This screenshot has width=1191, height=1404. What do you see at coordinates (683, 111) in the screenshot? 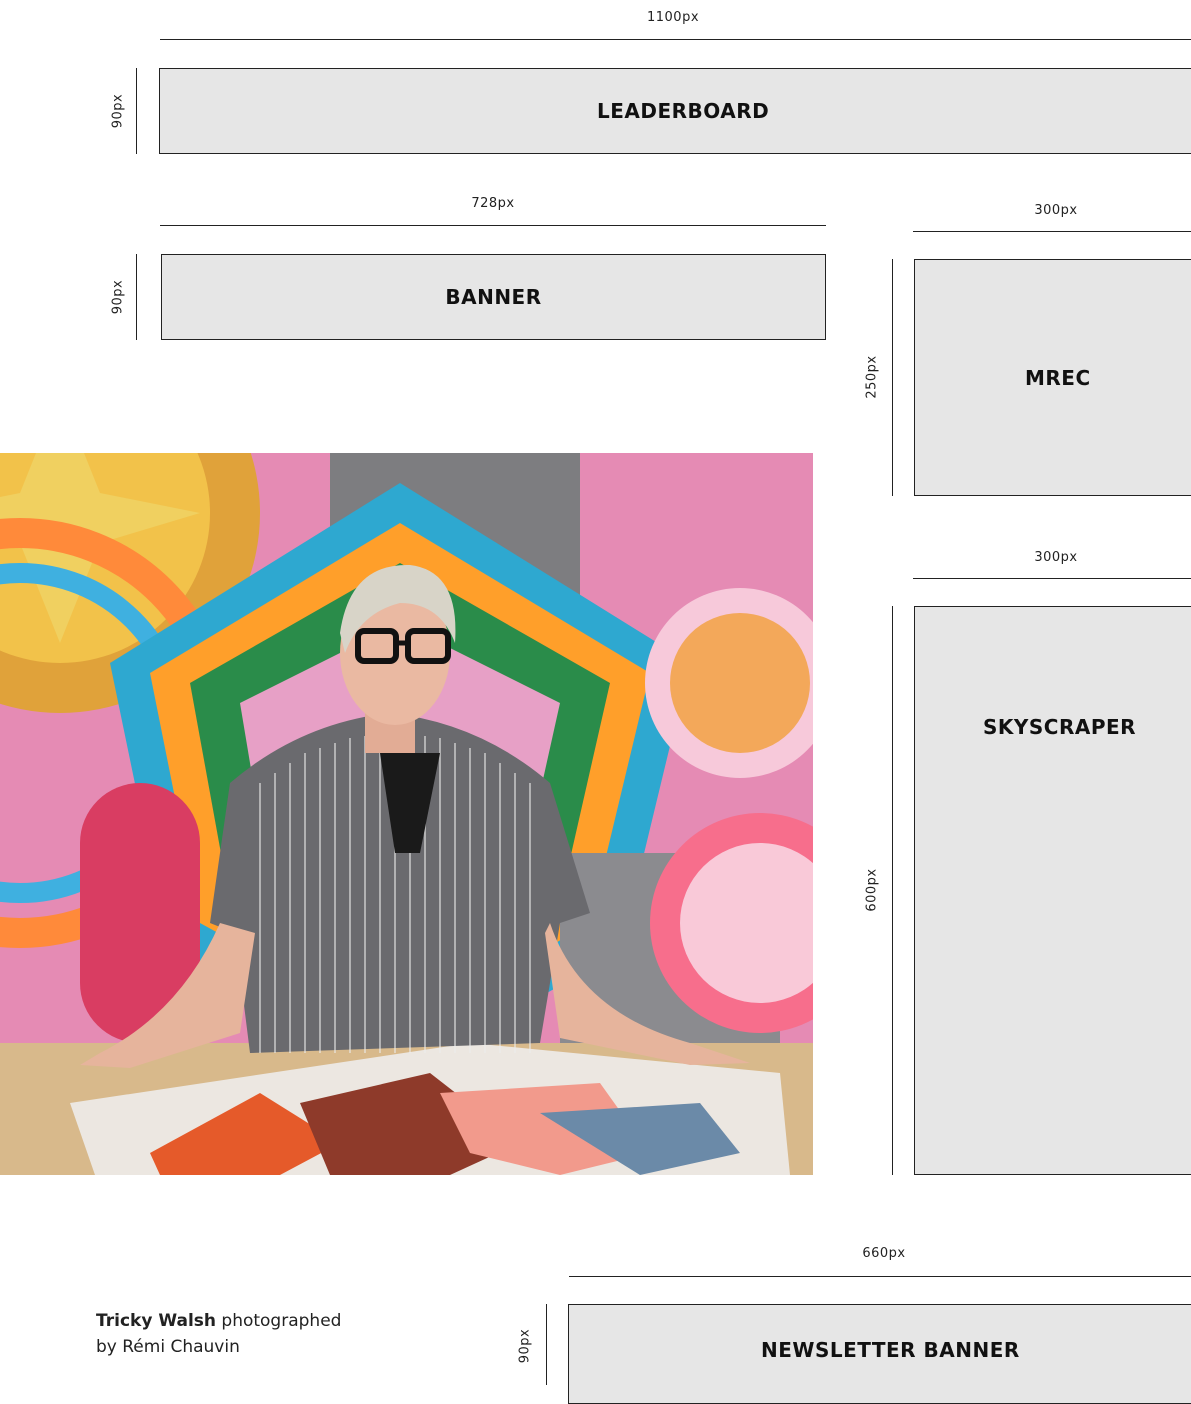
I see `leaderboard-label: LEADERBOARD` at bounding box center [683, 111].